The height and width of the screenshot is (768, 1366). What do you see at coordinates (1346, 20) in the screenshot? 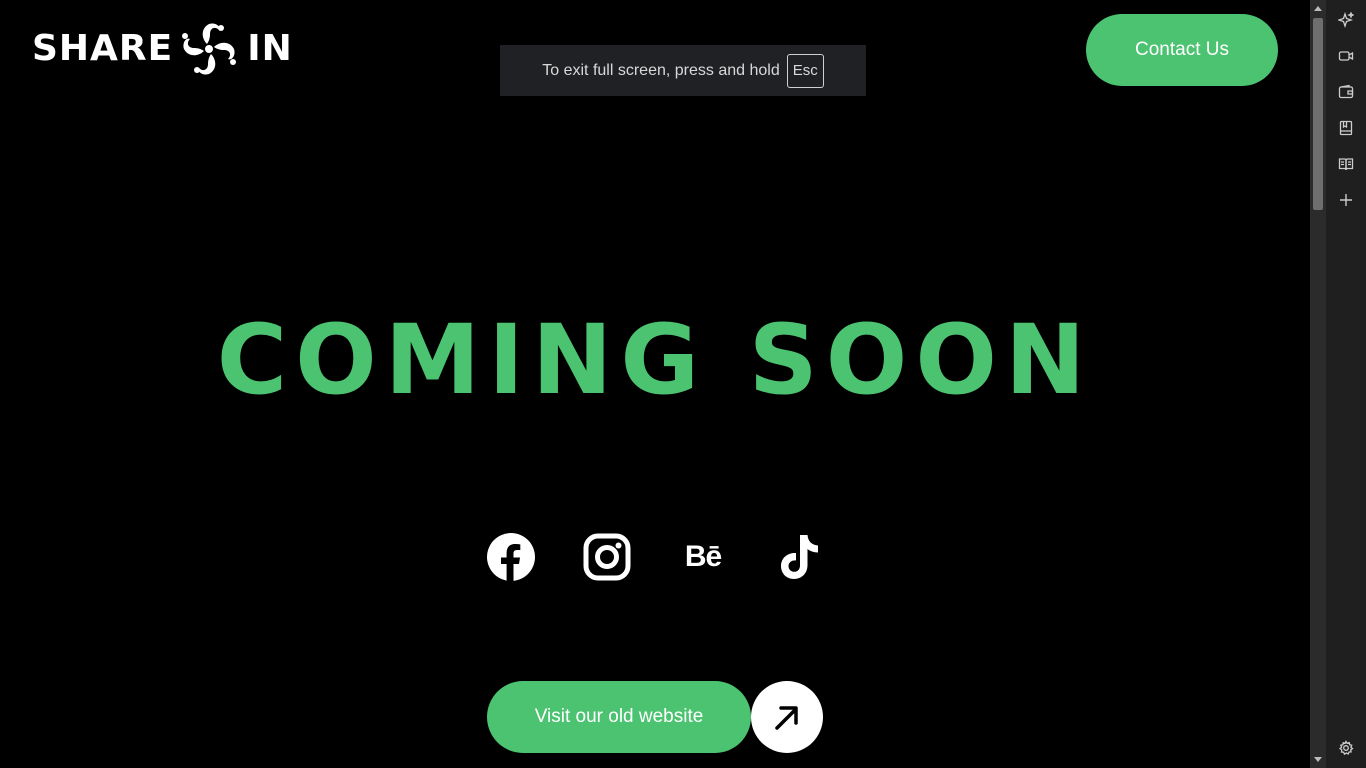
I see `copilot-icon` at bounding box center [1346, 20].